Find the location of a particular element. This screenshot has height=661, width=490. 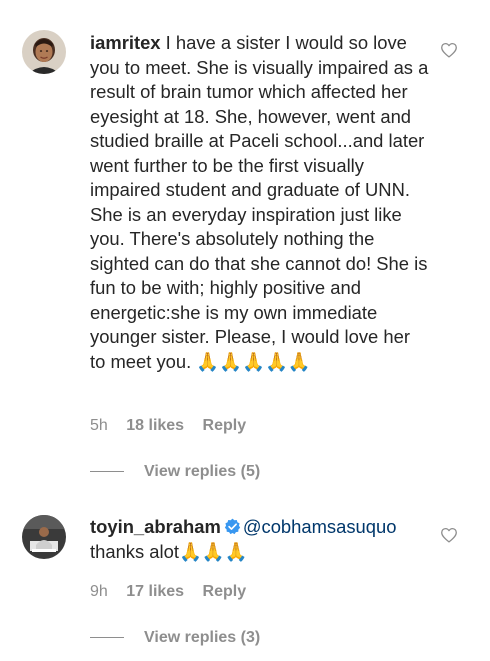

verified-badge-icon is located at coordinates (232, 526).